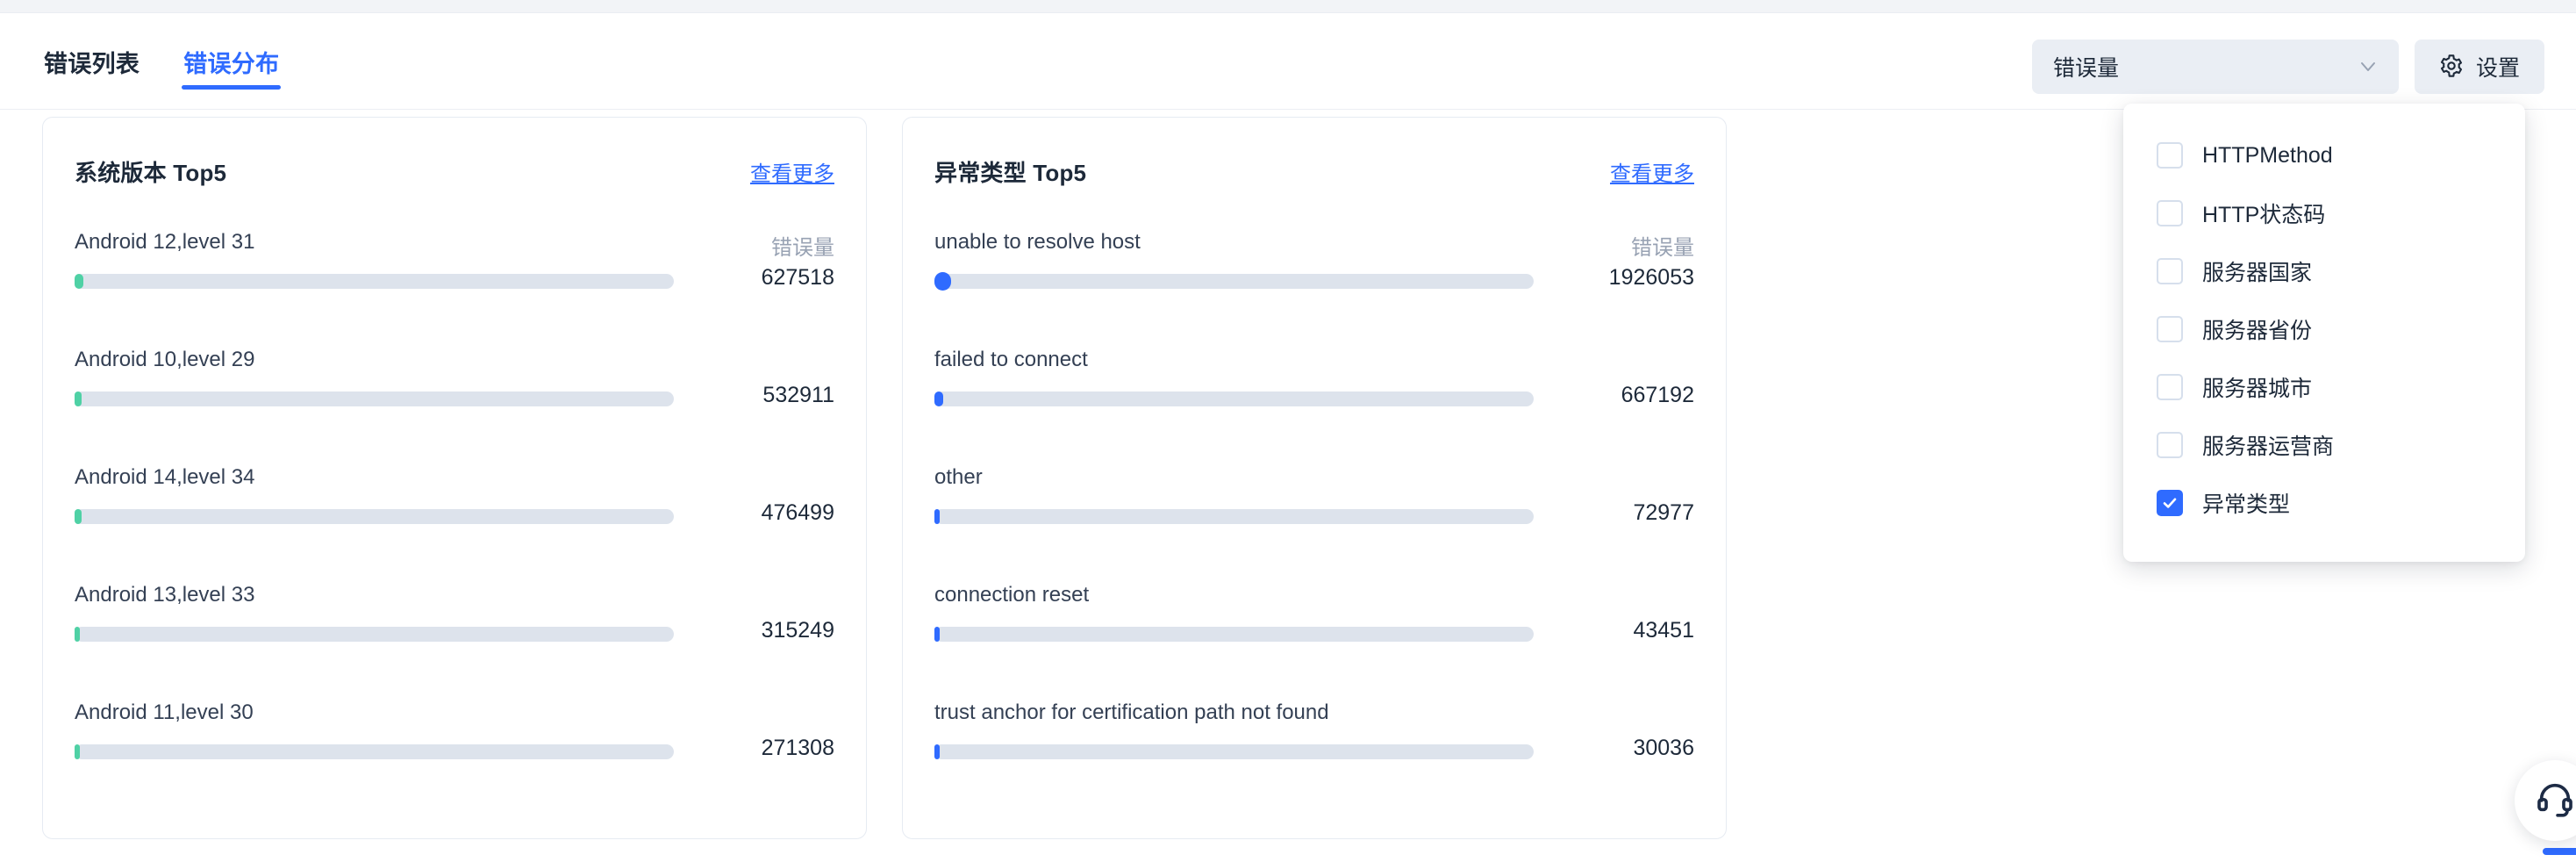 The width and height of the screenshot is (2576, 862). Describe the element at coordinates (1663, 630) in the screenshot. I see `stat-row-value: 43451` at that location.